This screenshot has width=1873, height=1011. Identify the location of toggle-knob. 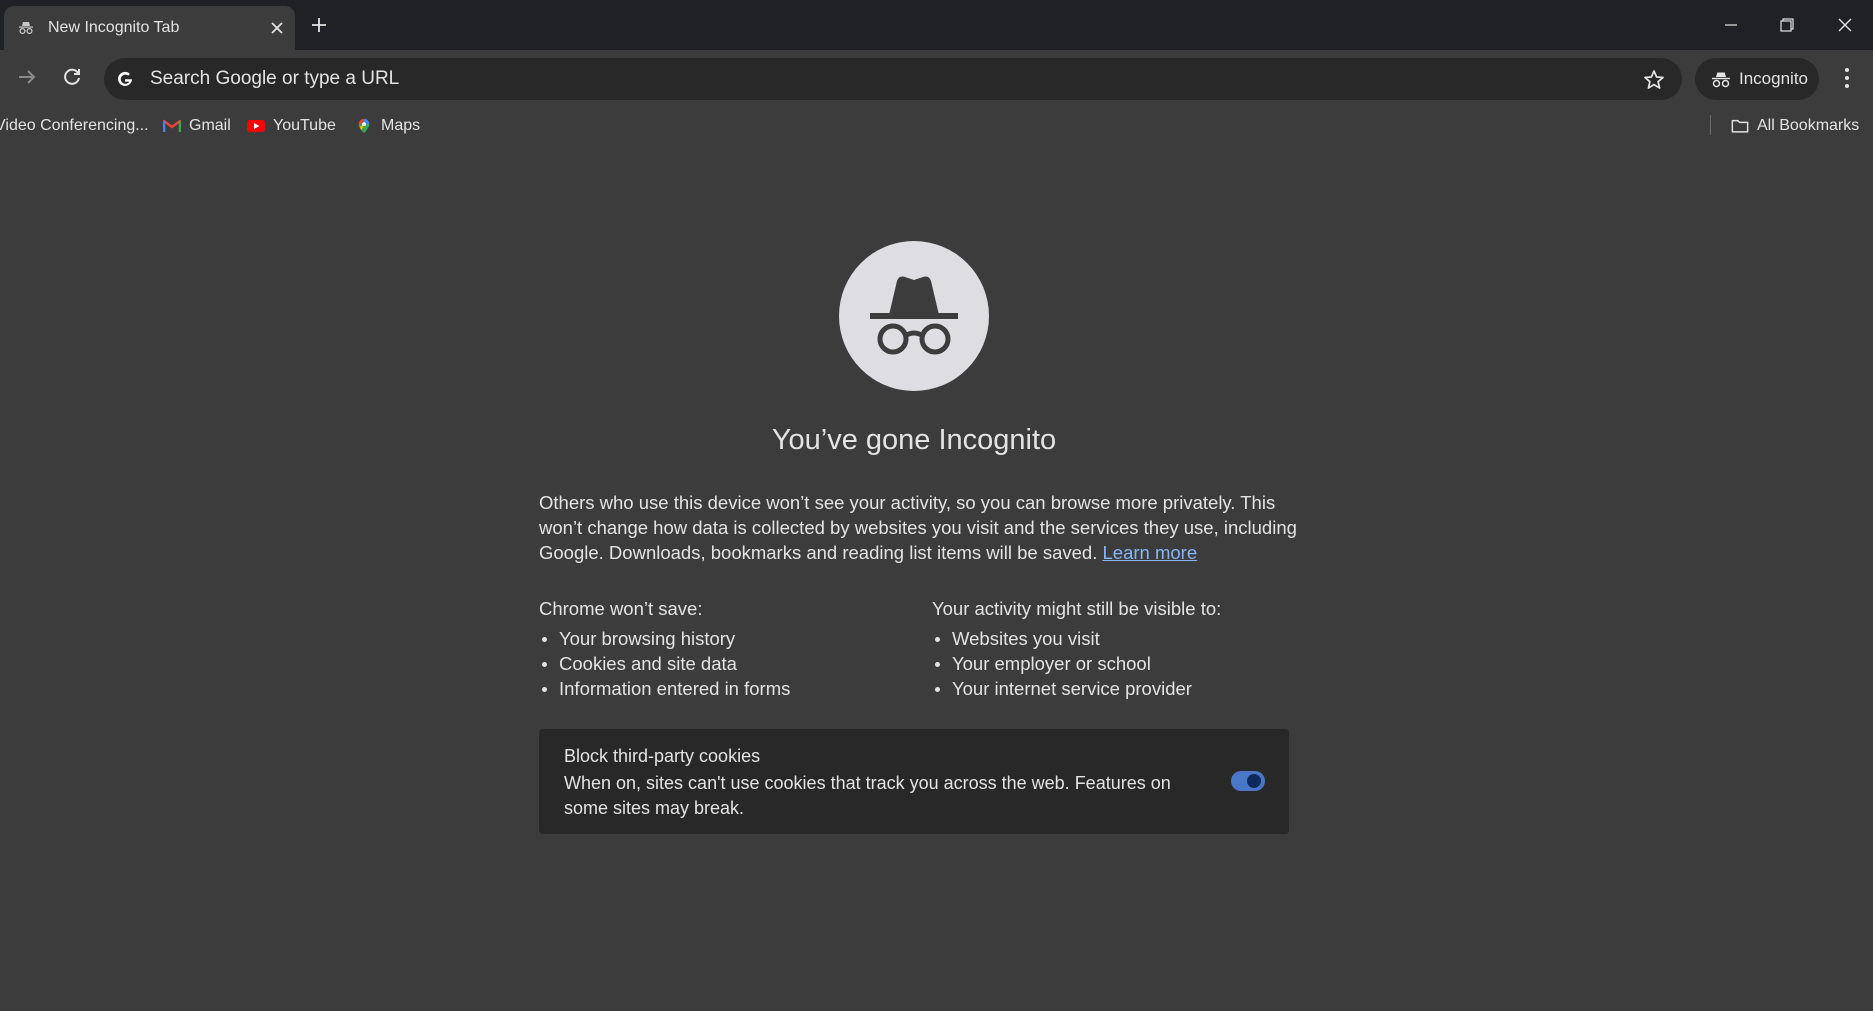
(1254, 781).